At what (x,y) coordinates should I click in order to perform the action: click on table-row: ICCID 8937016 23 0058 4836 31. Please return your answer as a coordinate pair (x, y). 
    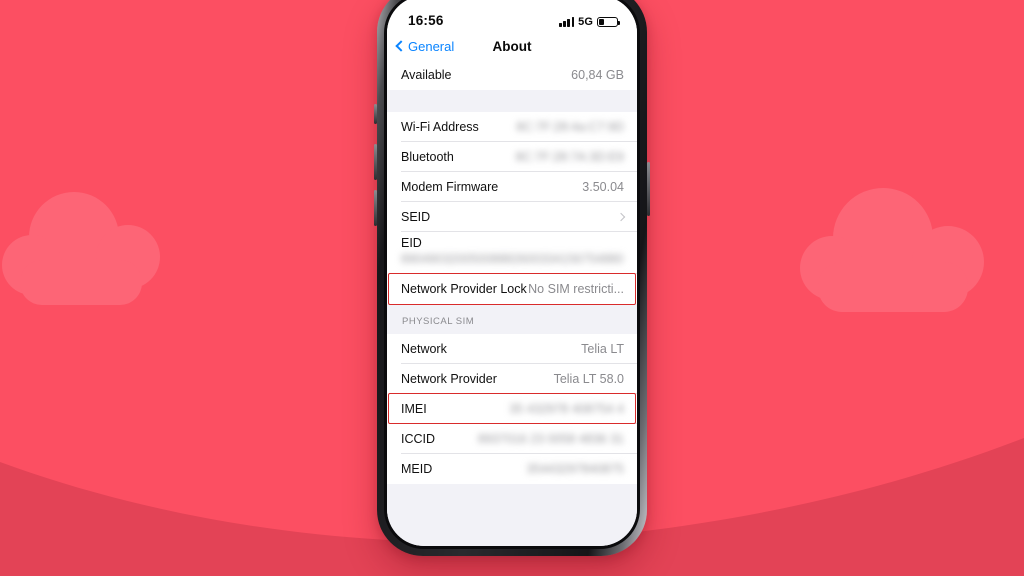
    Looking at the image, I should click on (512, 439).